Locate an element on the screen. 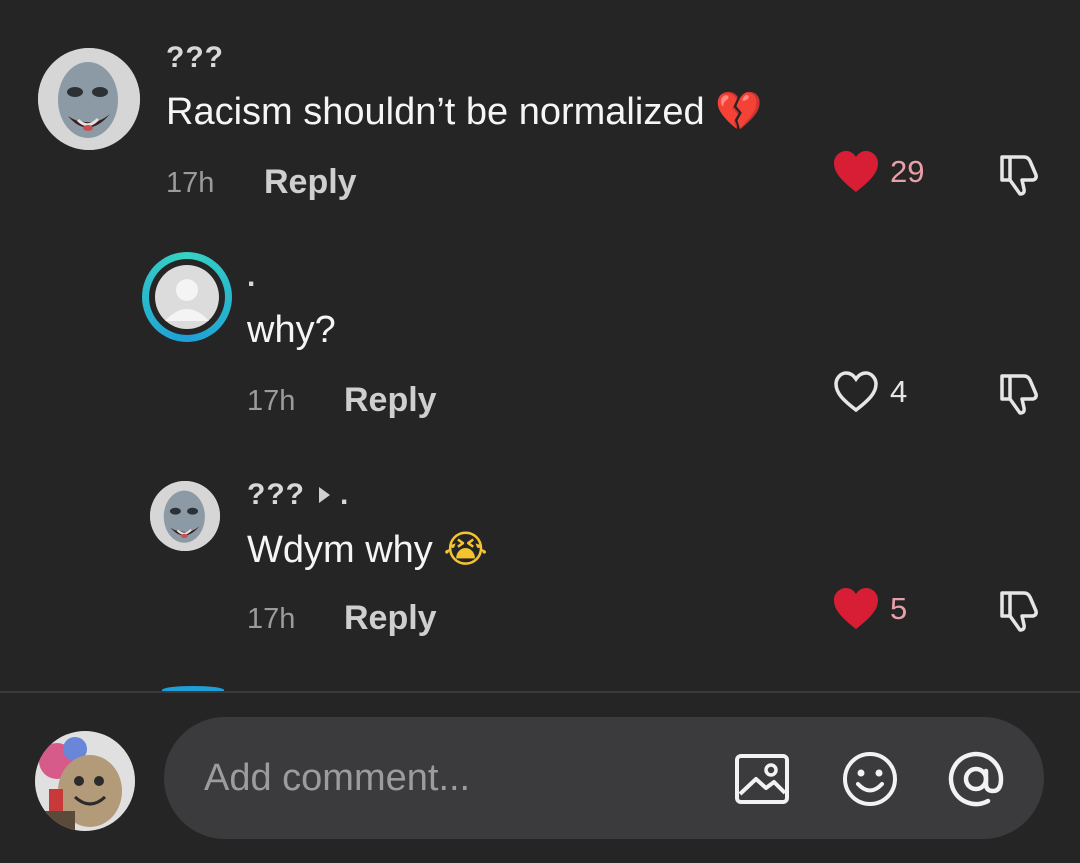  comment-input is located at coordinates (464, 778).